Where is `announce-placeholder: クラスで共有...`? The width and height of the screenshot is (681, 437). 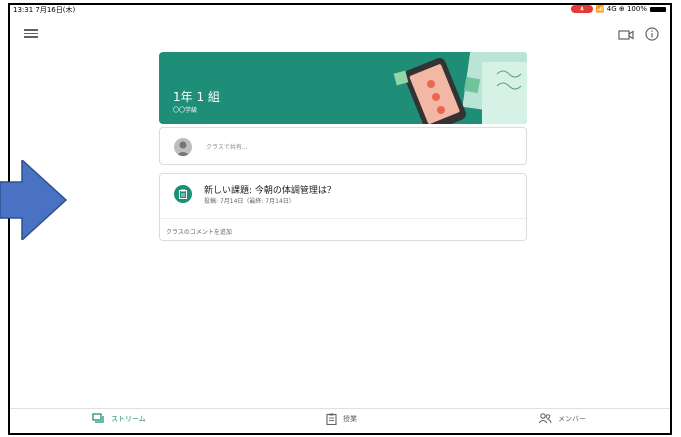
announce-placeholder: クラスで共有... is located at coordinates (227, 147).